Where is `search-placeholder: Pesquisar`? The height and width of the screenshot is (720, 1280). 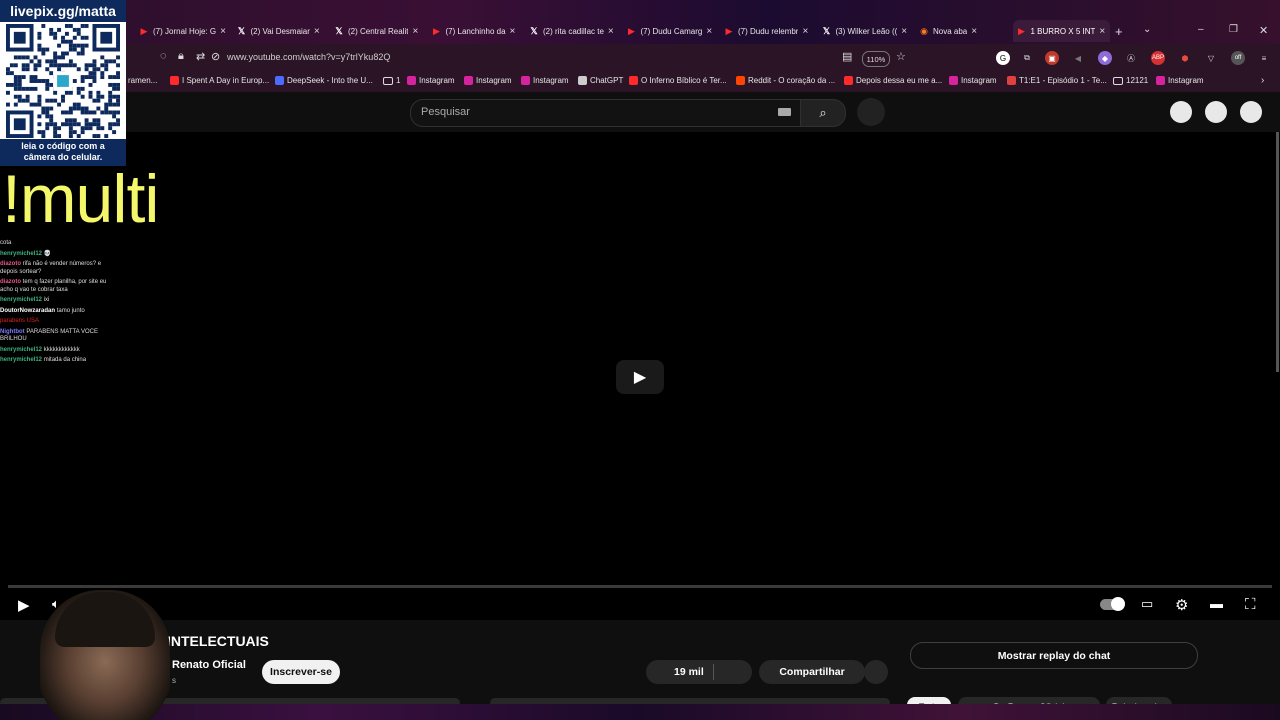 search-placeholder: Pesquisar is located at coordinates (445, 112).